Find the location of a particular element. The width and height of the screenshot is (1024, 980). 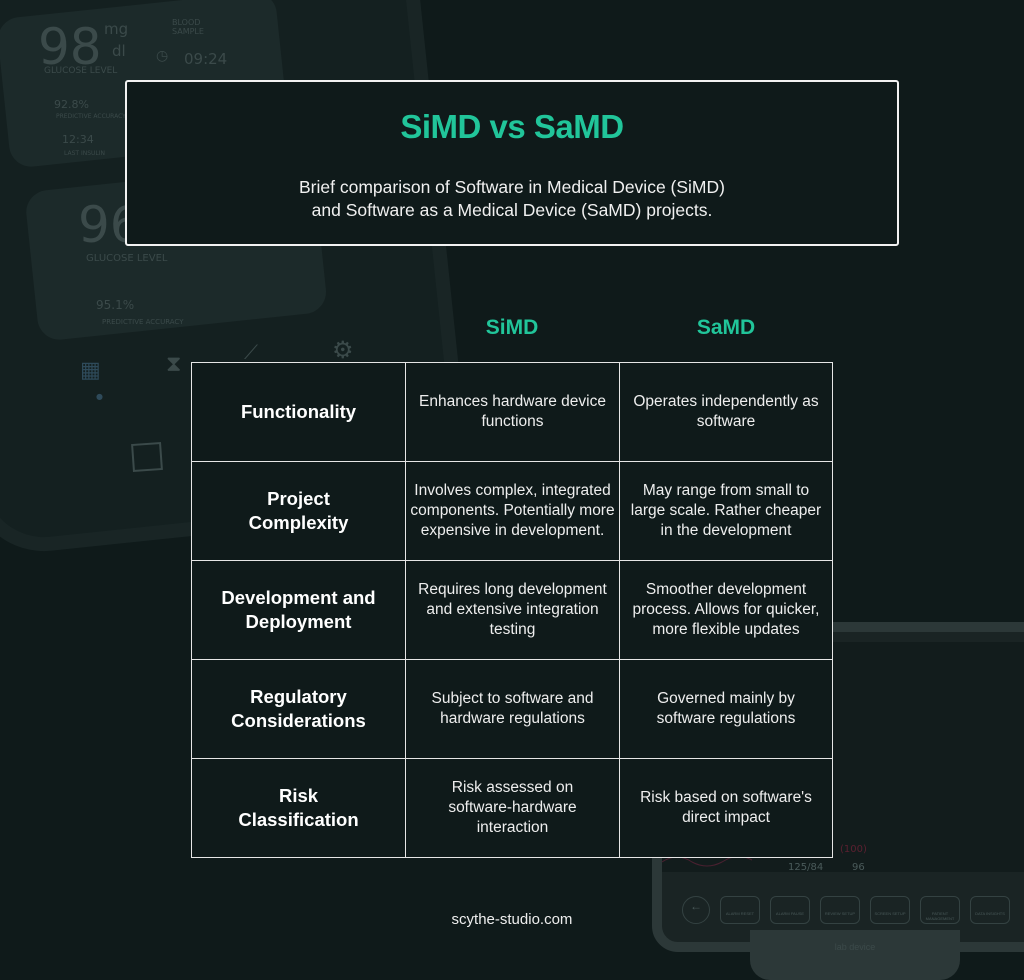

footer-website: scythe-studio.com is located at coordinates (512, 919).